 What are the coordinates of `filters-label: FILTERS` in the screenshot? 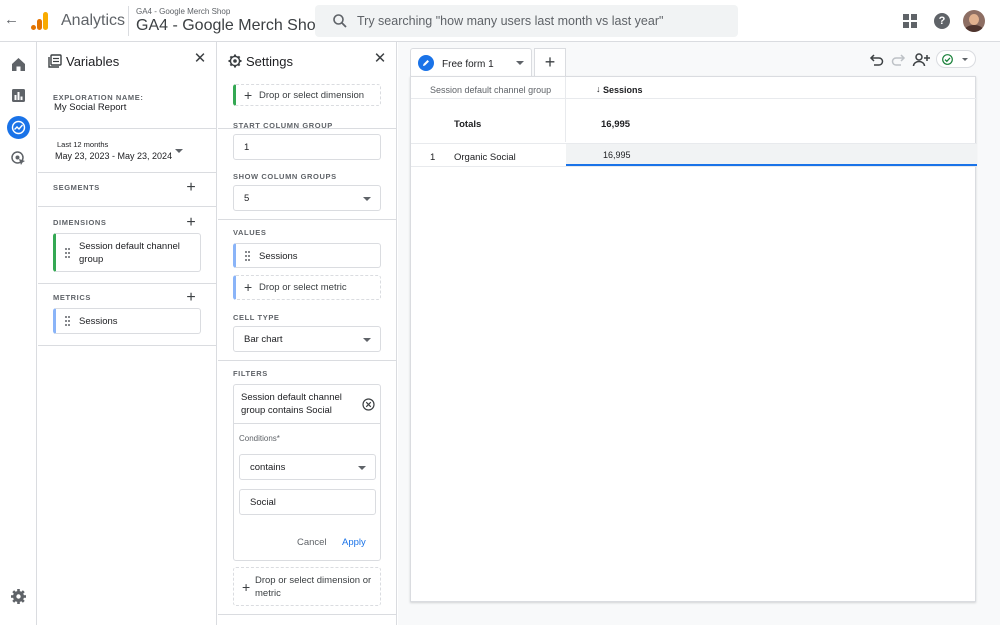 It's located at (250, 373).